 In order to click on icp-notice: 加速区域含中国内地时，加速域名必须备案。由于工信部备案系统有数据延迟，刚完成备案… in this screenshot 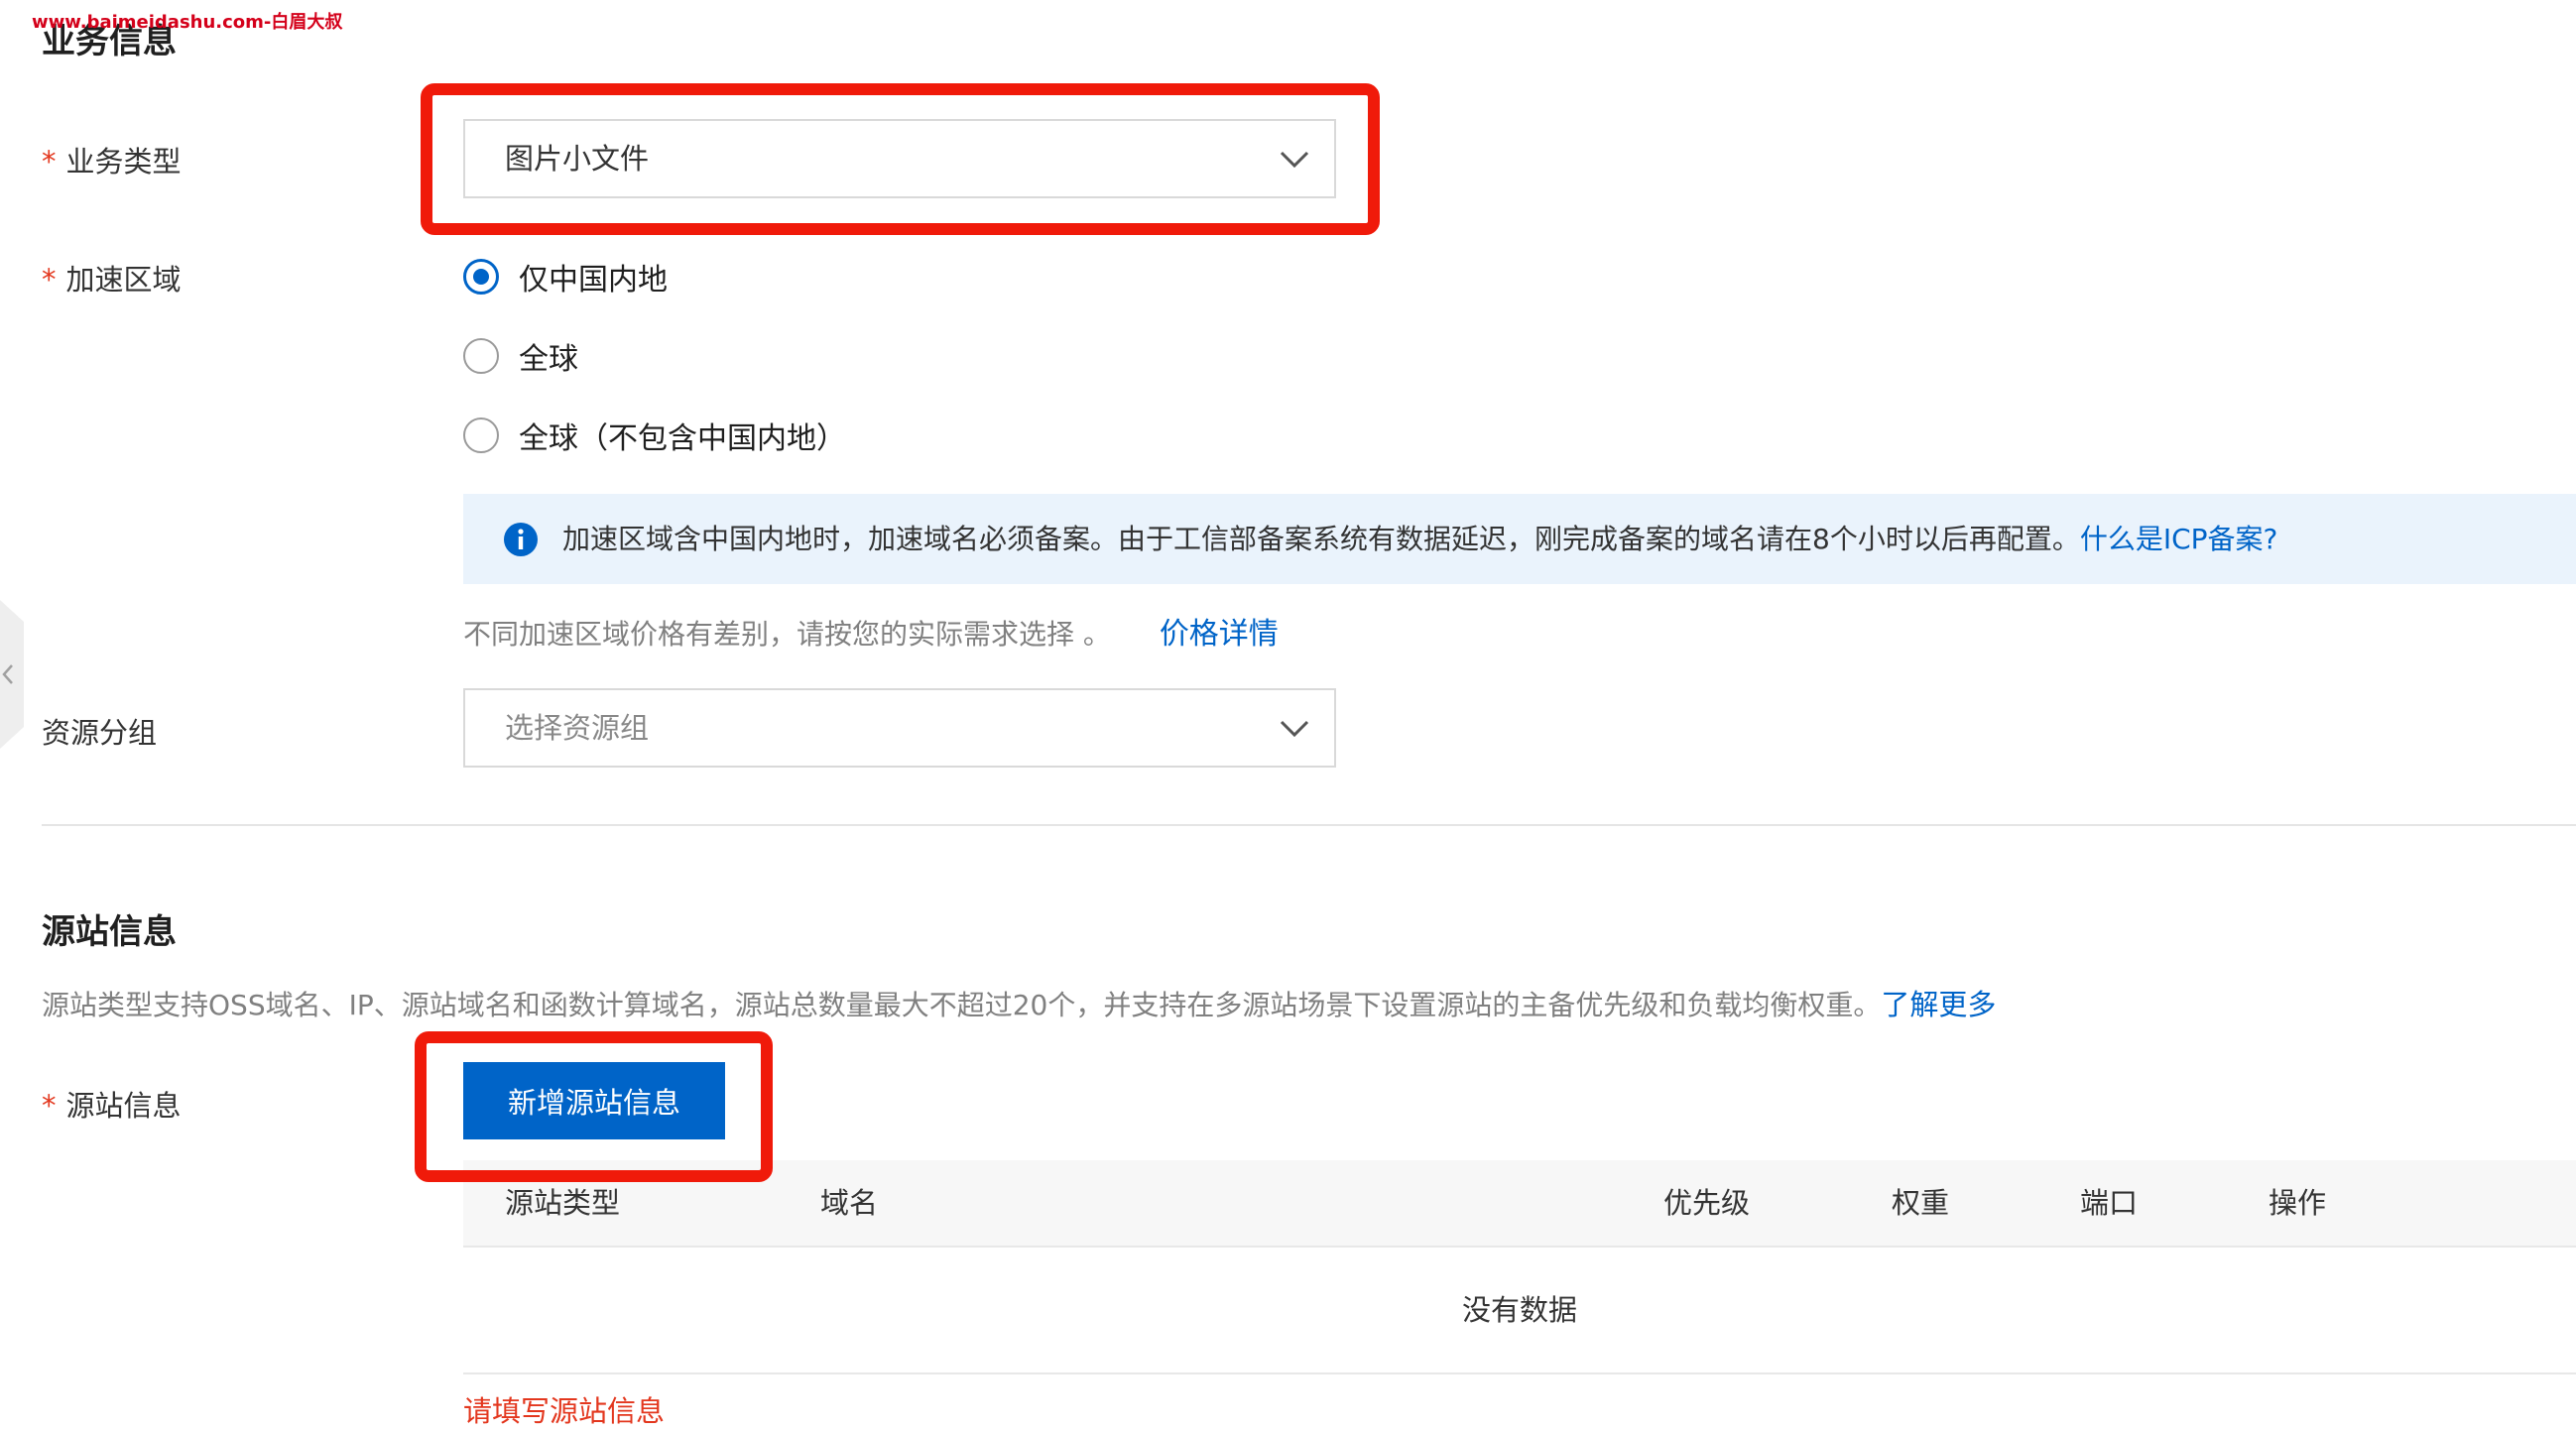, I will do `click(1519, 539)`.